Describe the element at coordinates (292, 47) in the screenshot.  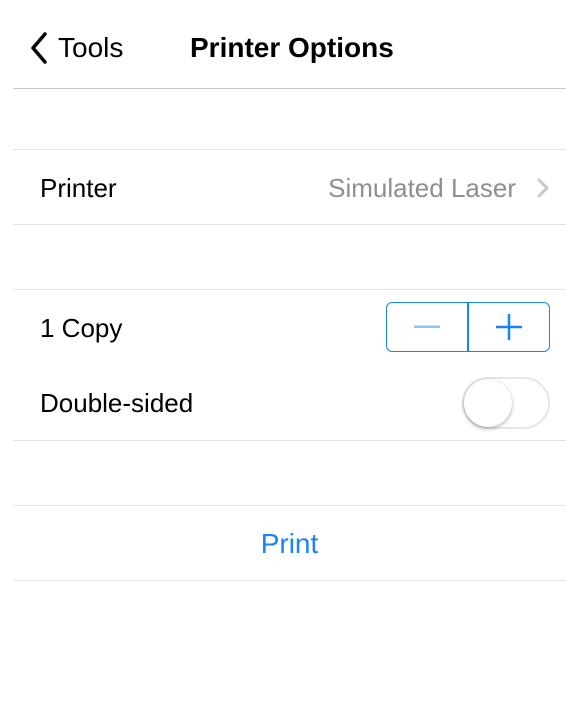
I see `page-title: Printer Options` at that location.